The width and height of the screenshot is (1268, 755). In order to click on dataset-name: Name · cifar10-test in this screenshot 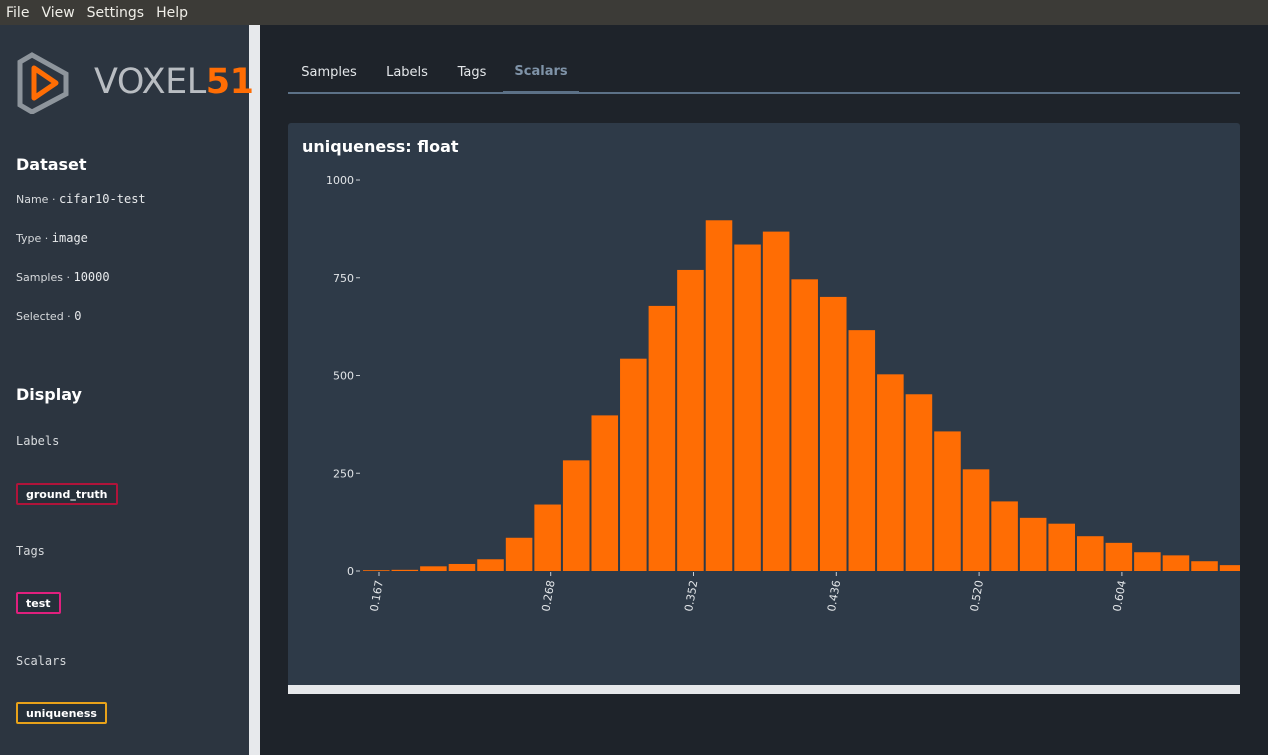, I will do `click(81, 199)`.